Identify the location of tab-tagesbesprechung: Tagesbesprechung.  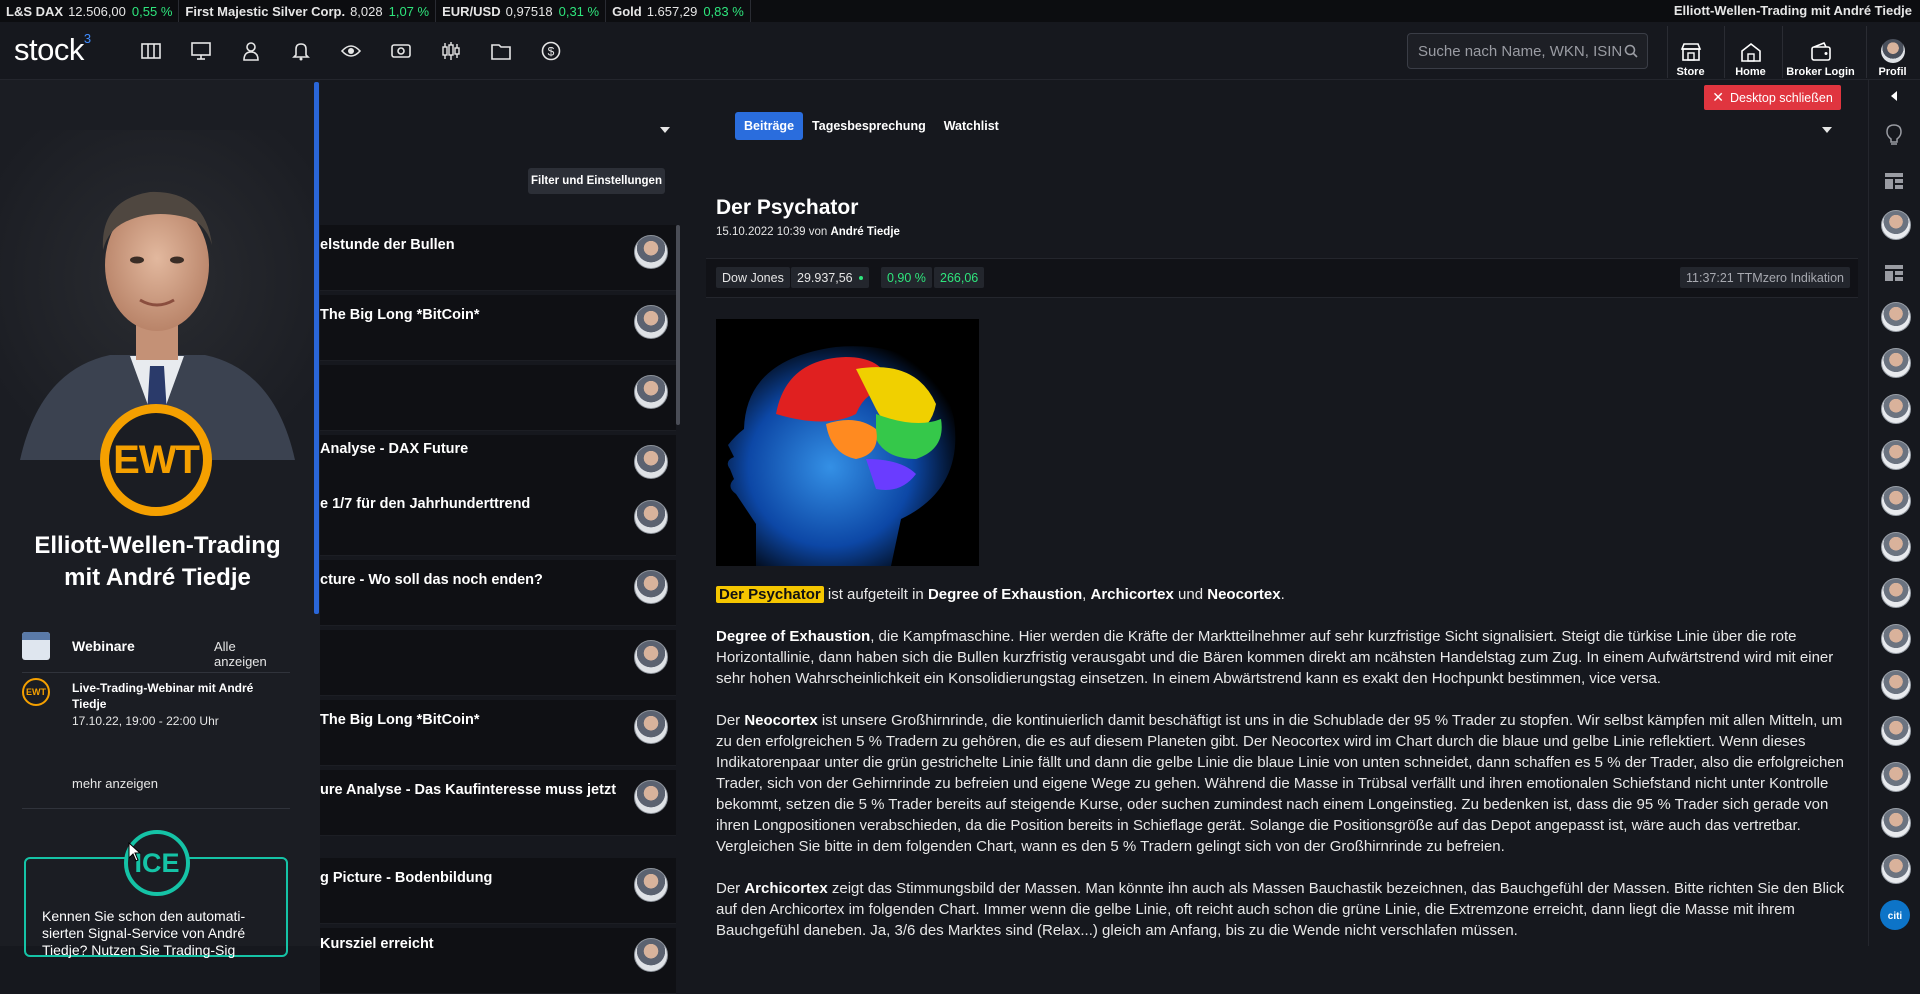
(869, 126).